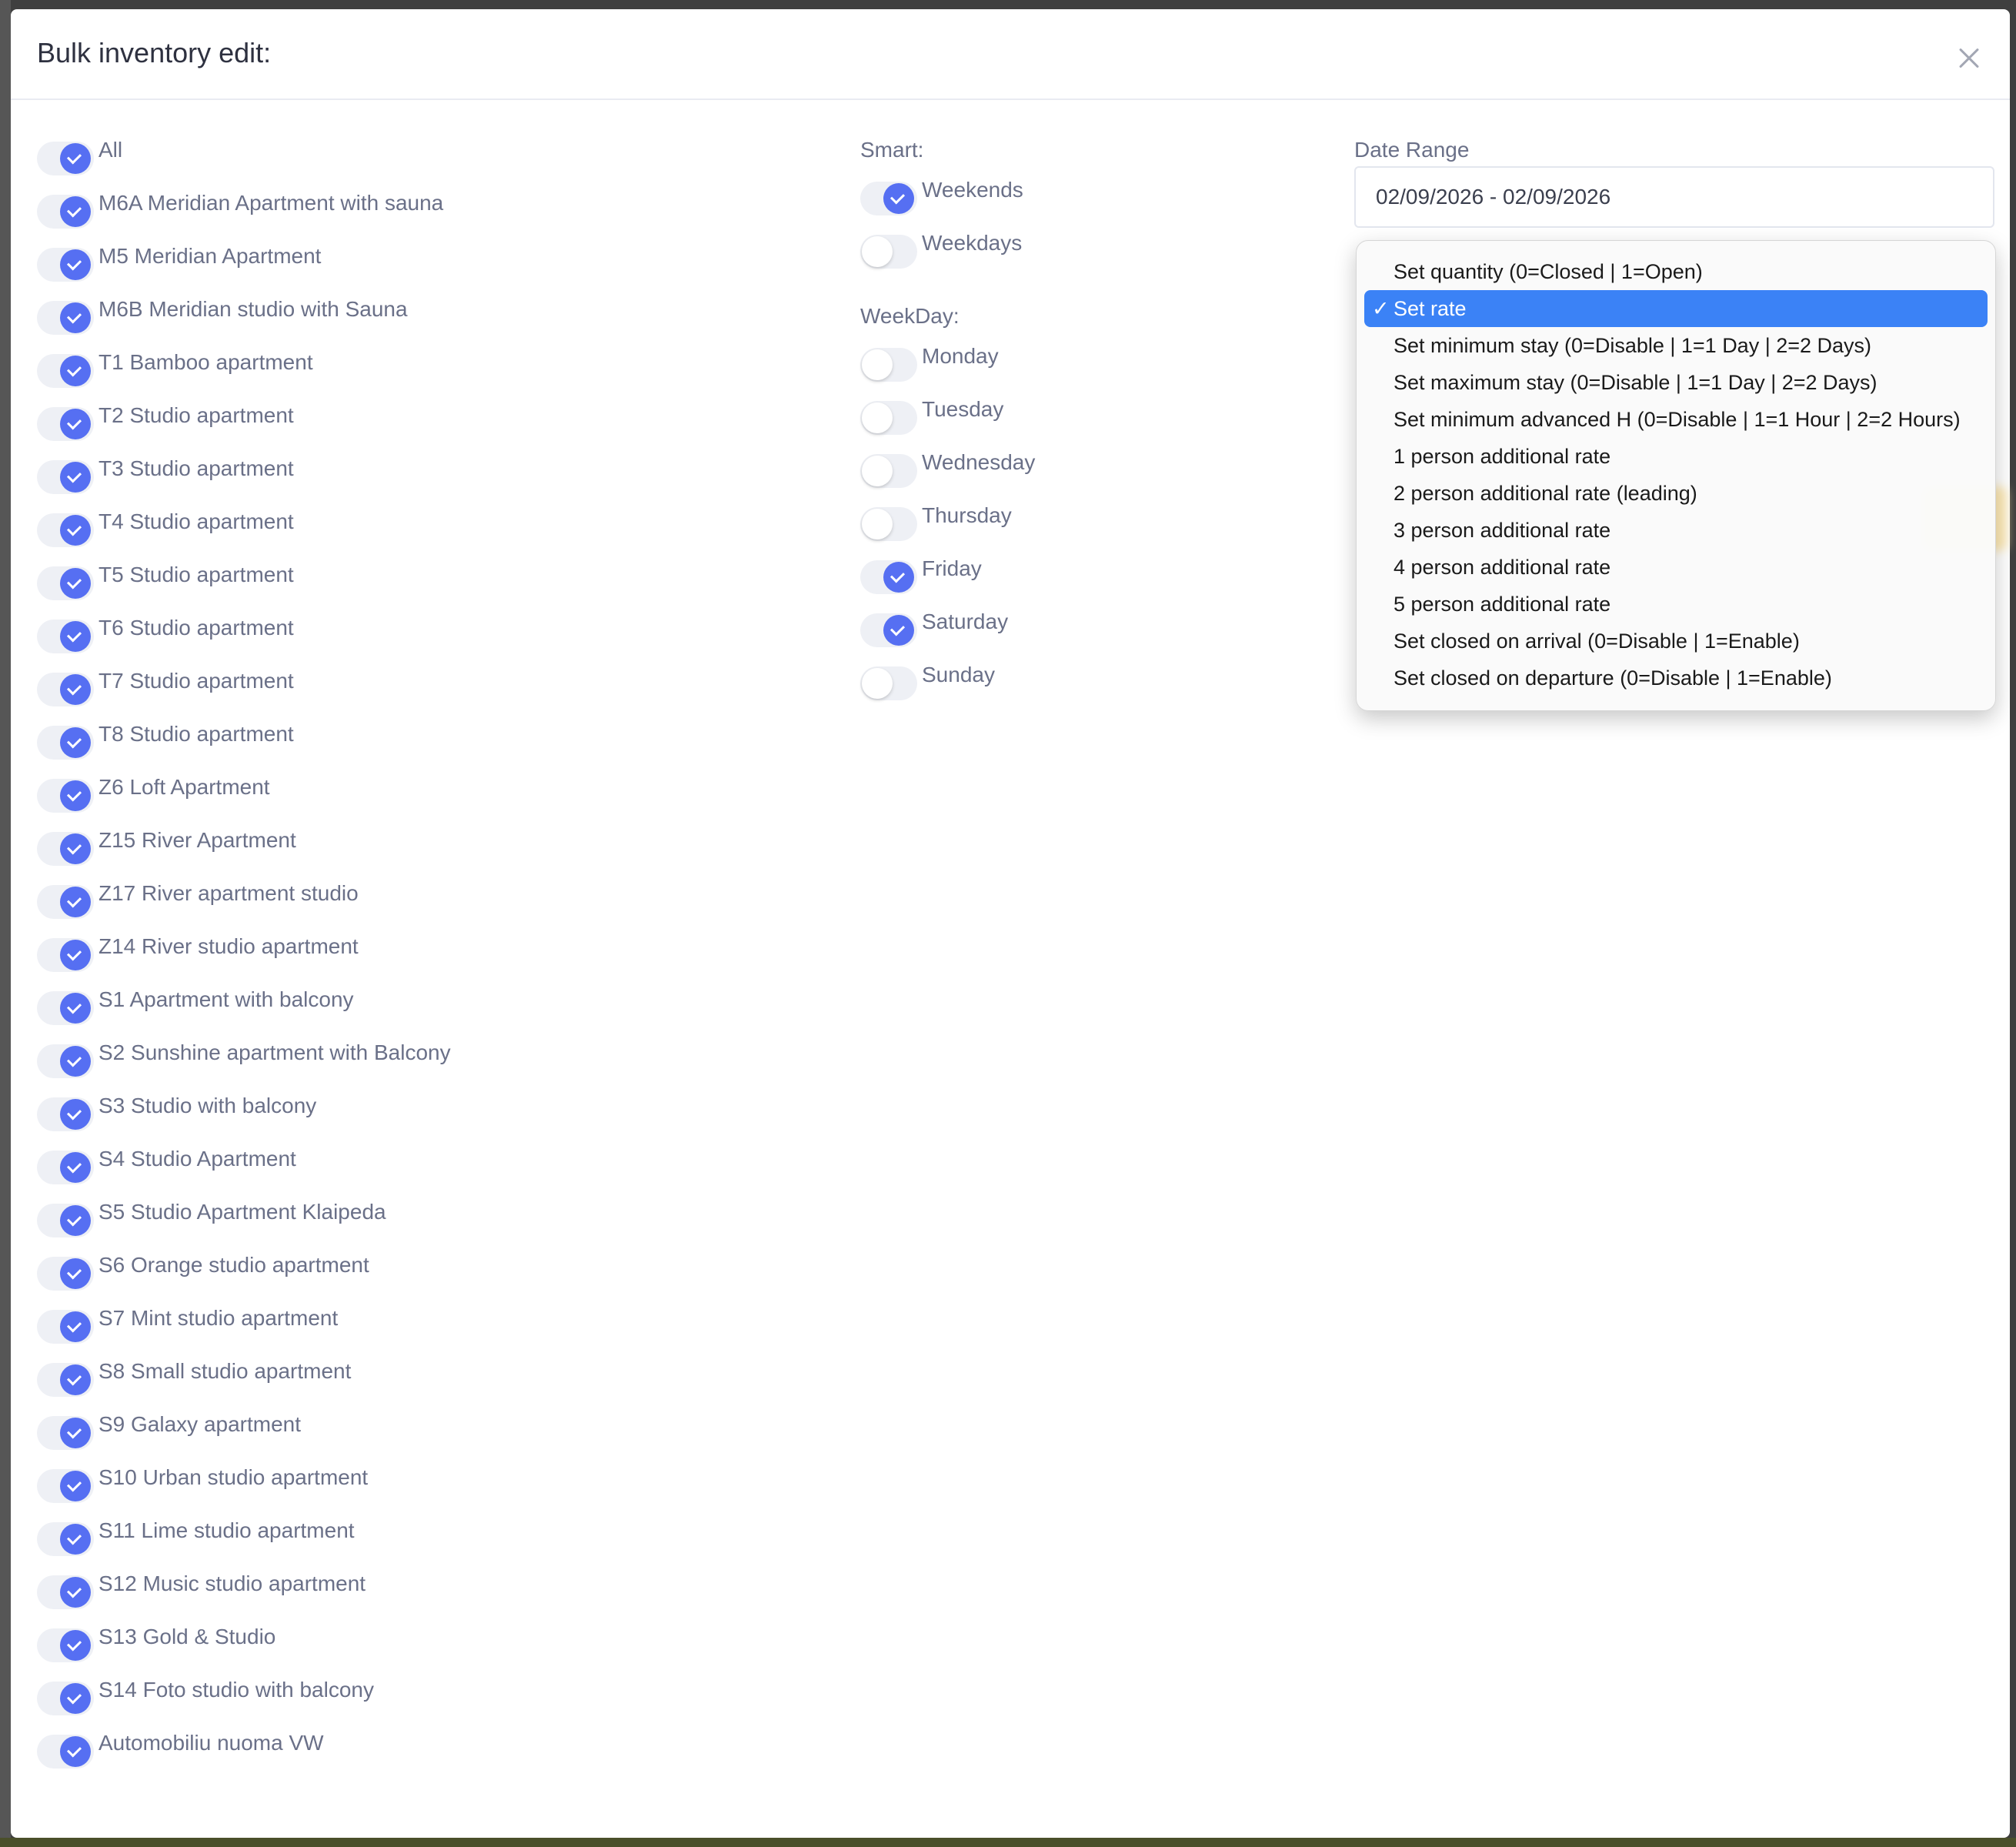 This screenshot has height=1847, width=2016. I want to click on toggle-row-s4-studio-apartment: S4 Studio Apartment, so click(166, 1165).